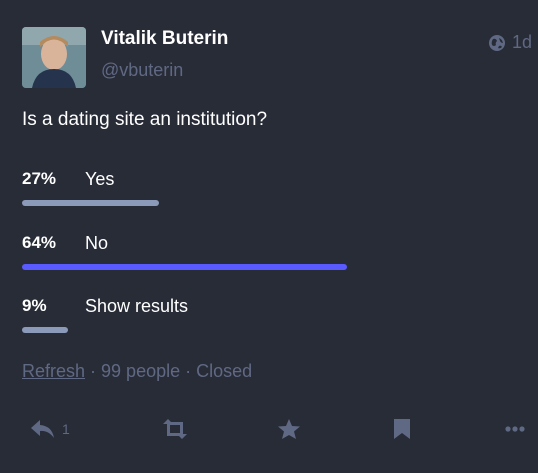 The width and height of the screenshot is (538, 473). I want to click on boost-button, so click(175, 429).